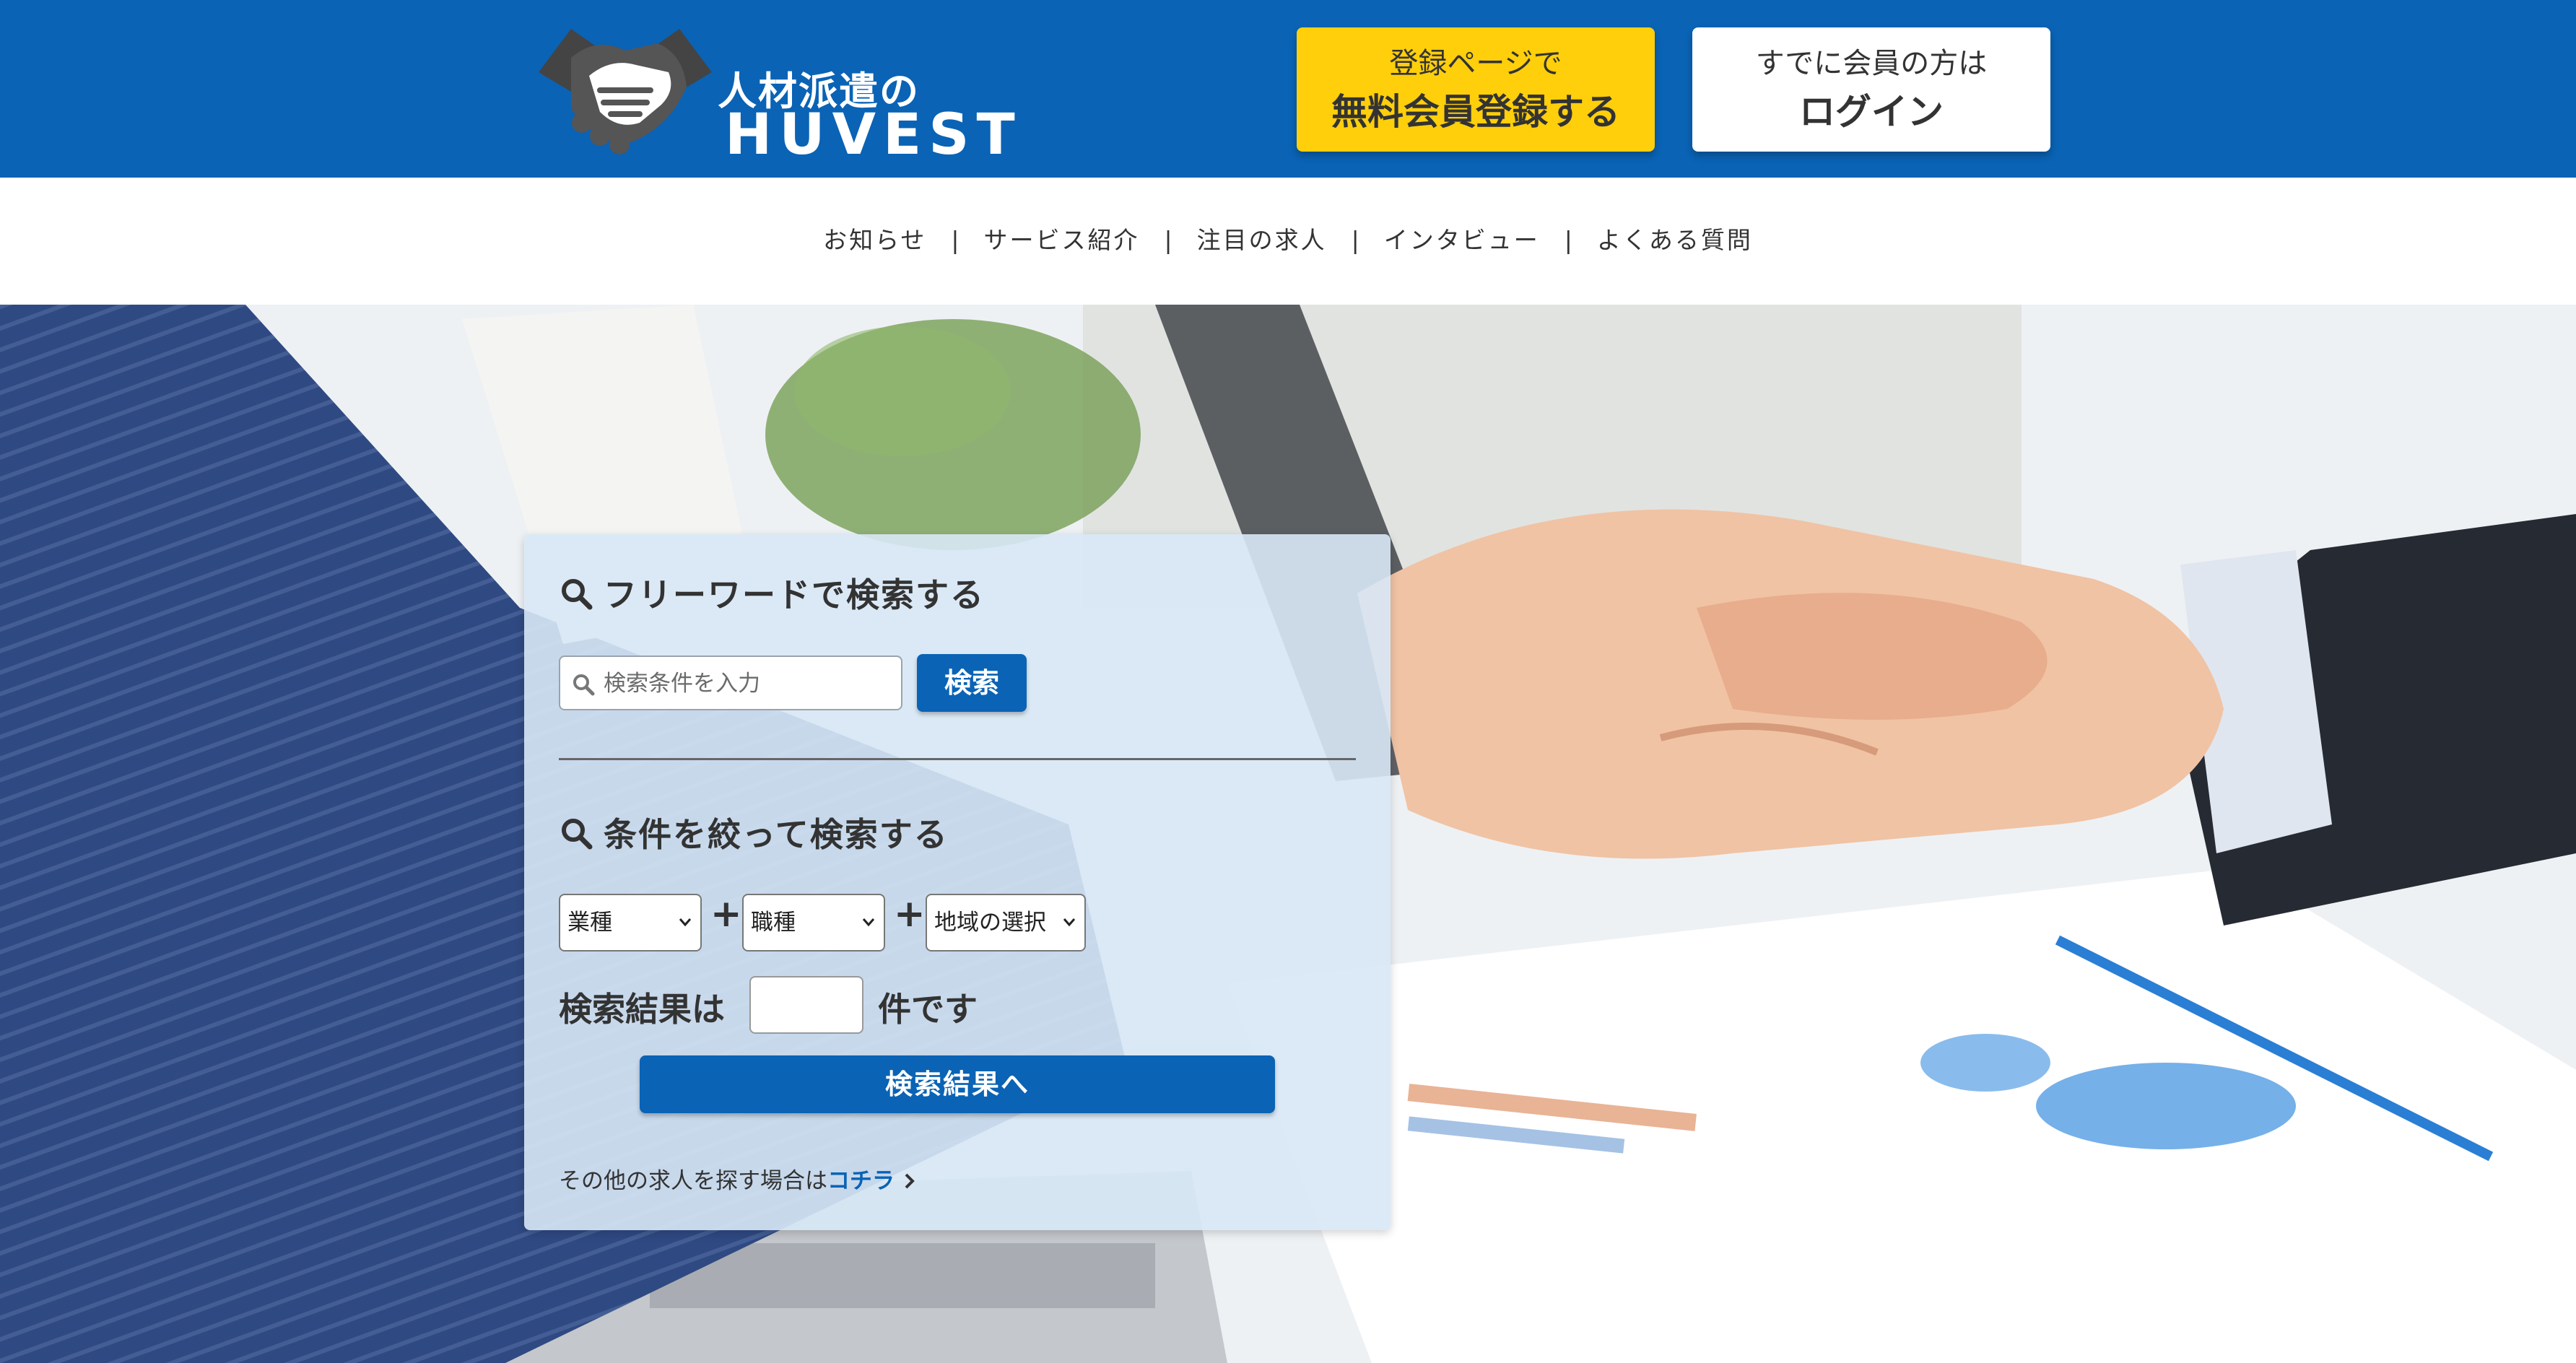  Describe the element at coordinates (910, 1181) in the screenshot. I see `chevron-right-icon` at that location.